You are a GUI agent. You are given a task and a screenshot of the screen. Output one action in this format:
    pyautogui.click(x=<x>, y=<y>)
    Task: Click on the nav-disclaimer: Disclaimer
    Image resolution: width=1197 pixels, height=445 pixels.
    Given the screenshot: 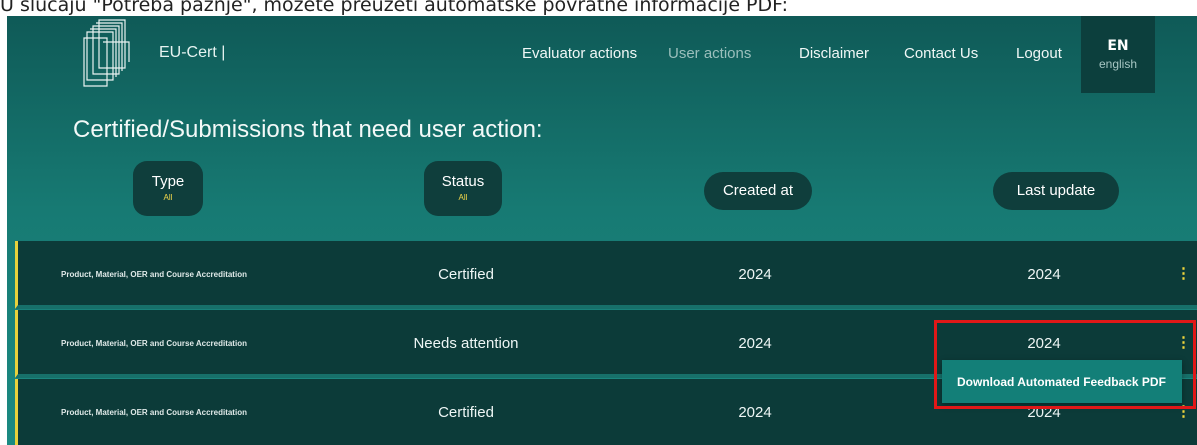 What is the action you would take?
    pyautogui.click(x=834, y=53)
    